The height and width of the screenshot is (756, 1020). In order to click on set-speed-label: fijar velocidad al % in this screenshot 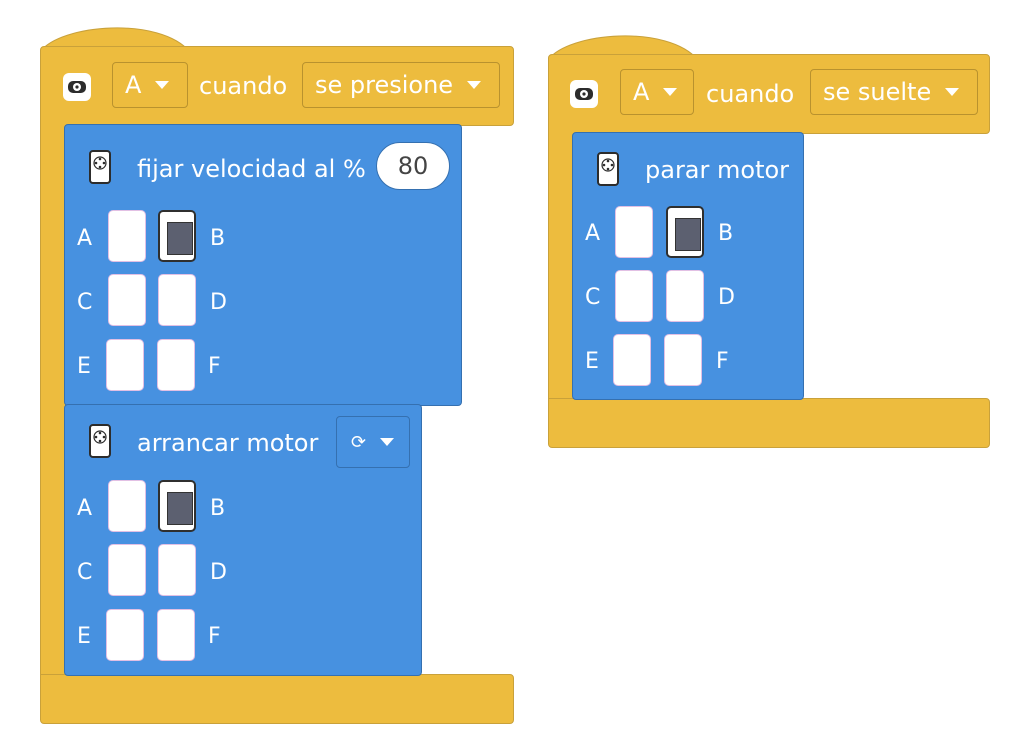, I will do `click(251, 169)`.